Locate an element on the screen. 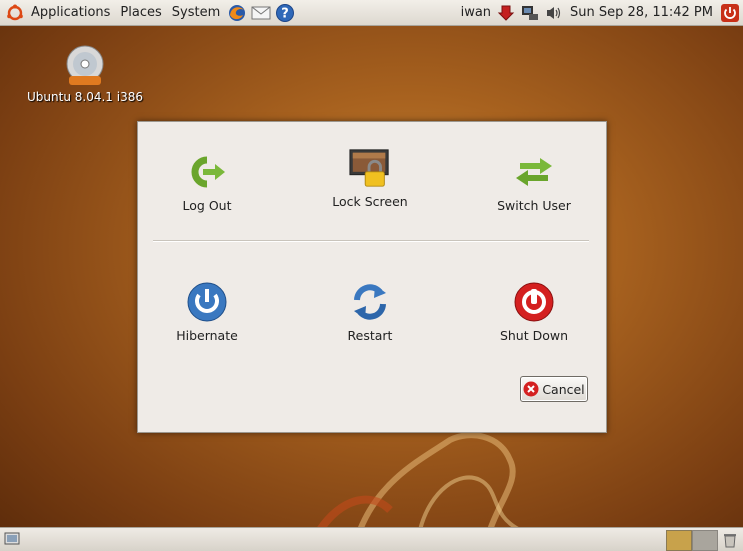  switch-user-button: Switch User is located at coordinates (534, 181).